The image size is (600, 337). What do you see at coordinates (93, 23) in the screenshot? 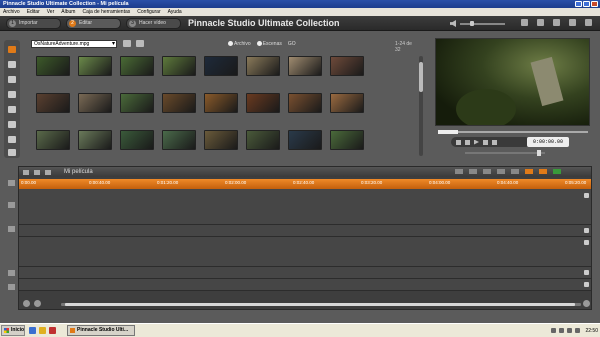
I see `tab-editar: 2 Editar` at bounding box center [93, 23].